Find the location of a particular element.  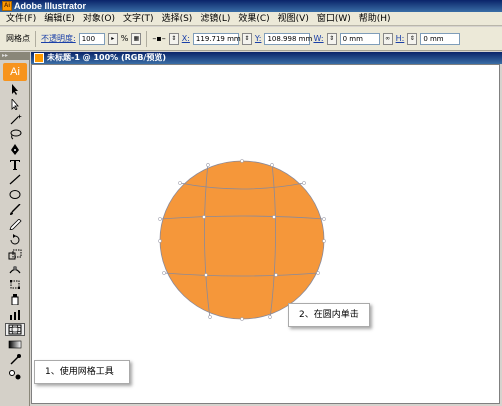

x-input: 119.719 mm is located at coordinates (216, 38).